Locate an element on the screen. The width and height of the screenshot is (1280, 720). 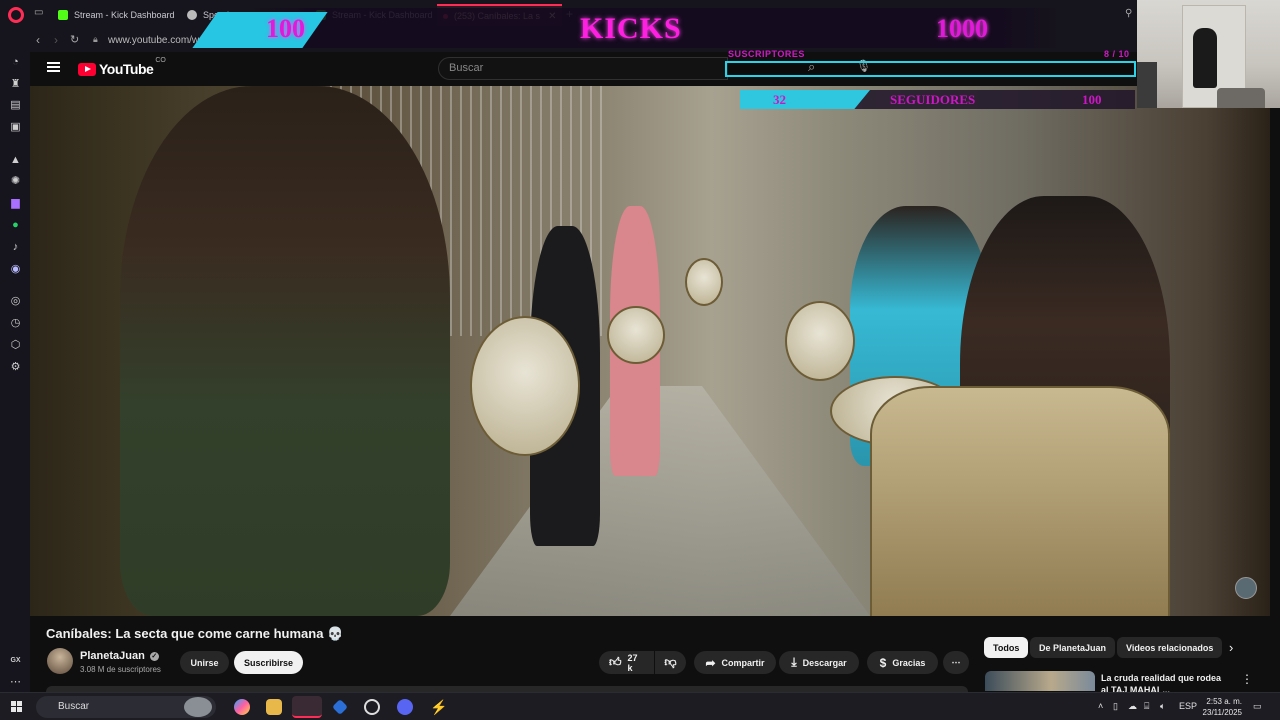
settings-icon: ⚙ is located at coordinates (15, 367).